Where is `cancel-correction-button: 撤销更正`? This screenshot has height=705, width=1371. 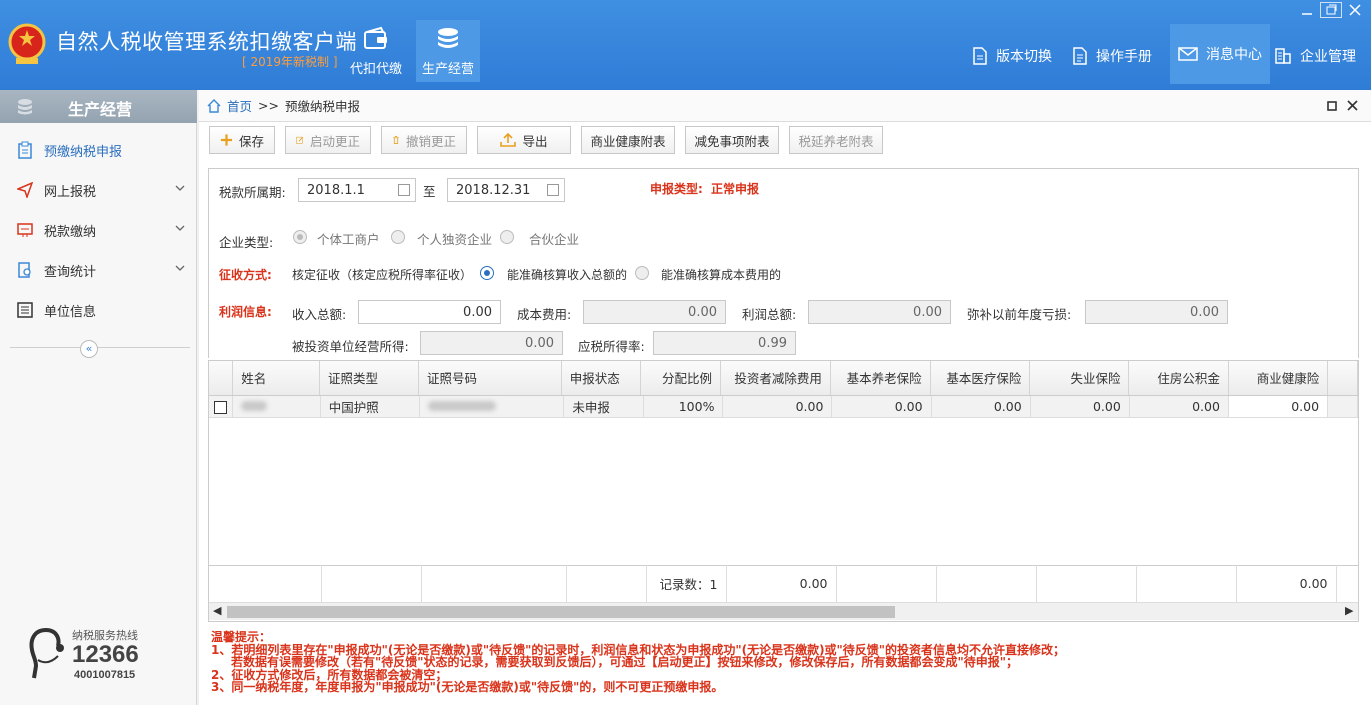
cancel-correction-button: 撤销更正 is located at coordinates (424, 140).